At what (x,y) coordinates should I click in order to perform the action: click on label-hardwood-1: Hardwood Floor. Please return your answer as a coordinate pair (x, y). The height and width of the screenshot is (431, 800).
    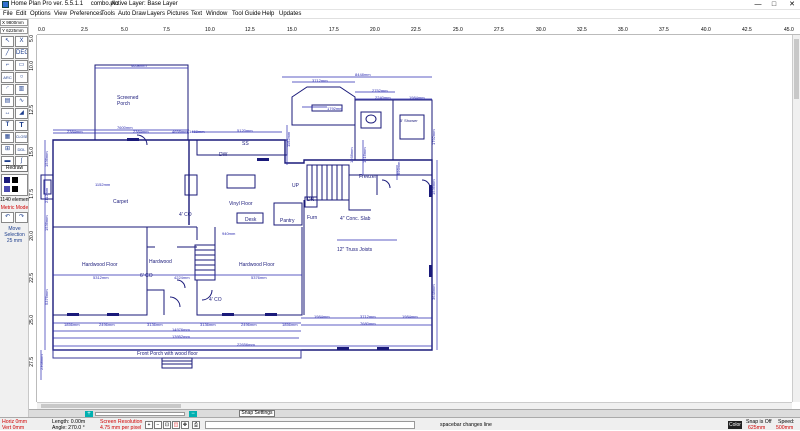
    Looking at the image, I should click on (100, 265).